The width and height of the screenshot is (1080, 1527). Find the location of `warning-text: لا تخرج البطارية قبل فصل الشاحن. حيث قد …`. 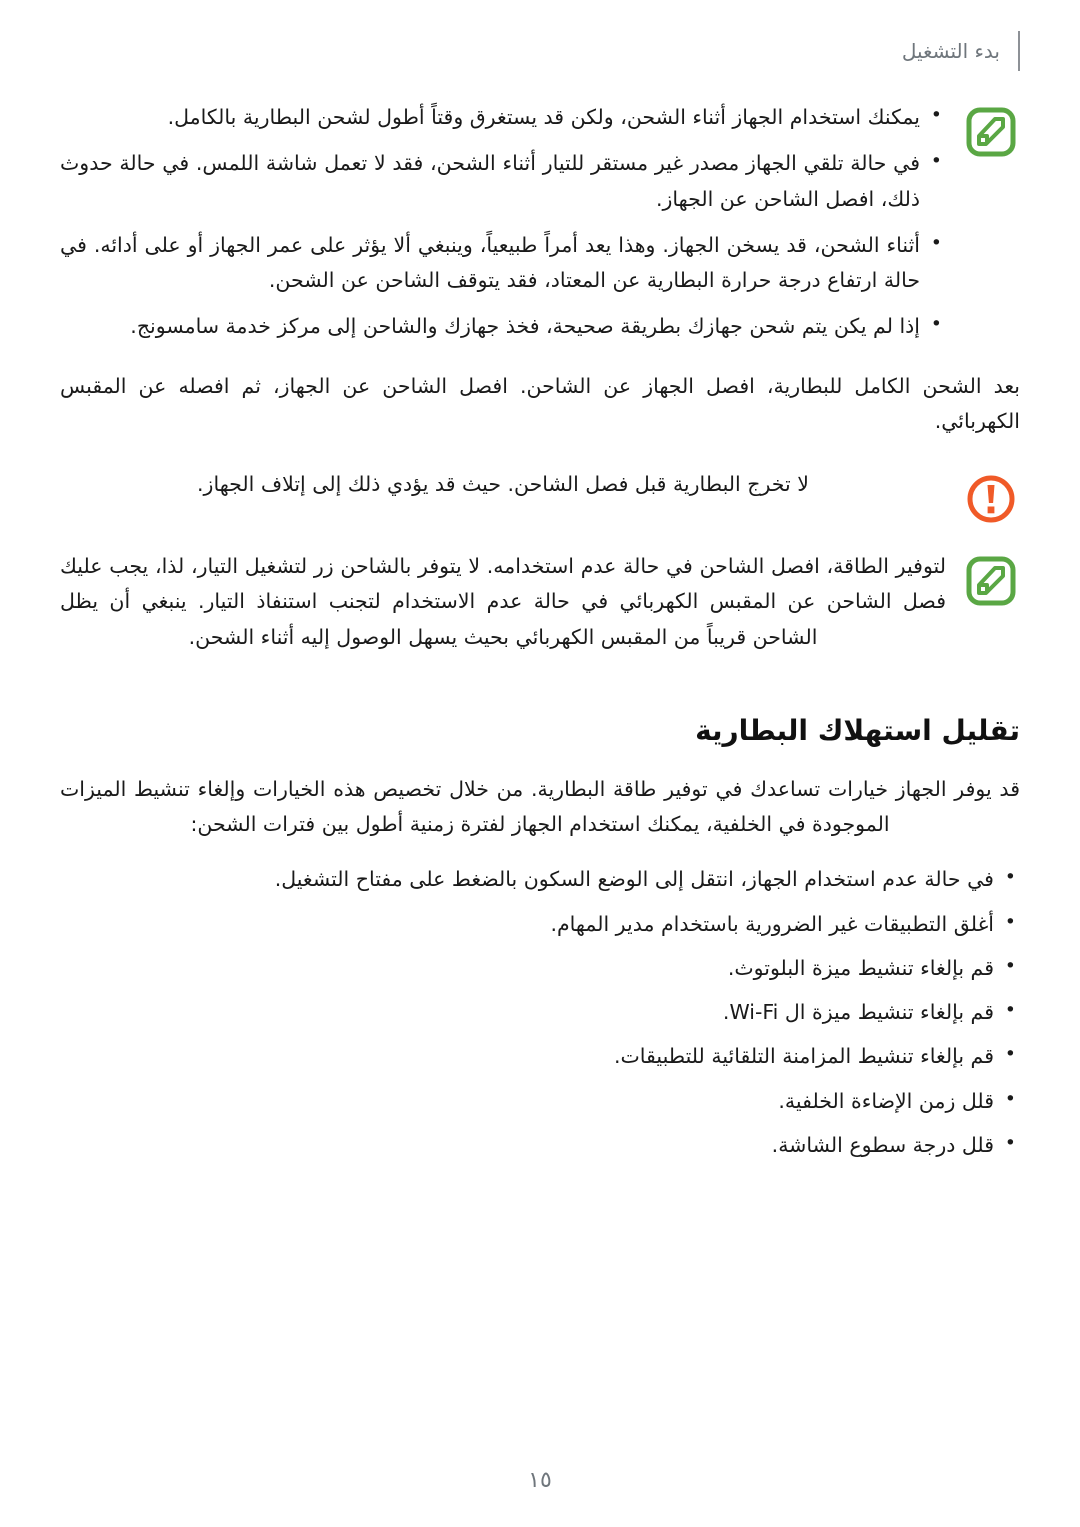

warning-text: لا تخرج البطارية قبل فصل الشاحن. حيث قد … is located at coordinates (503, 484).